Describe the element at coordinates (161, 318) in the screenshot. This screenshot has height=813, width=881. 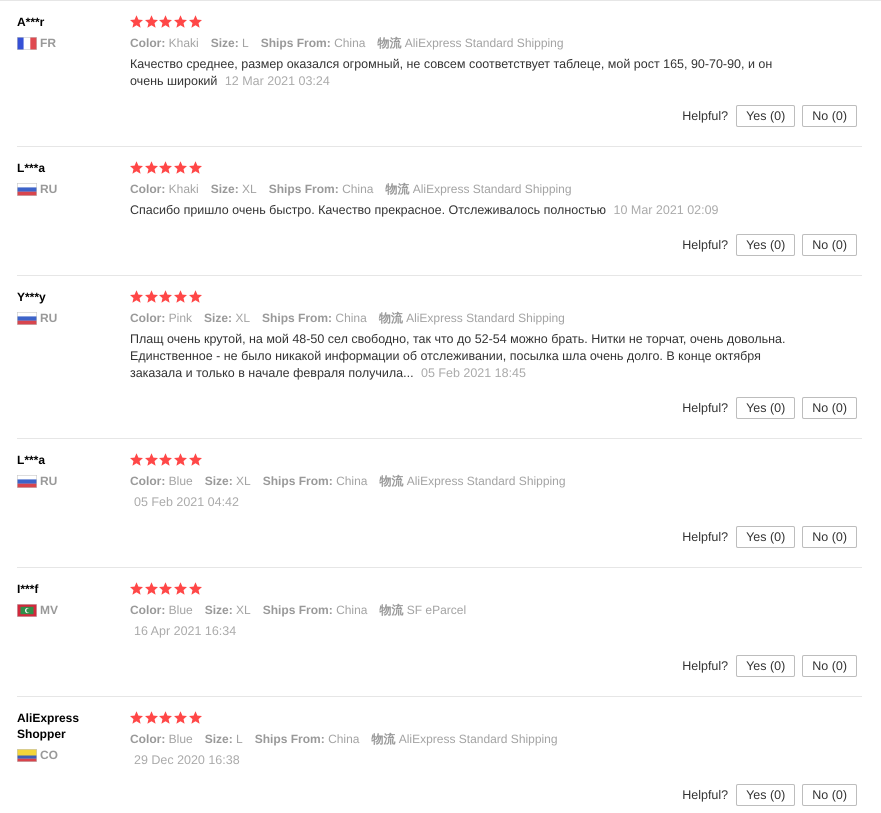
I see `product-attribute: Color: Pink` at that location.